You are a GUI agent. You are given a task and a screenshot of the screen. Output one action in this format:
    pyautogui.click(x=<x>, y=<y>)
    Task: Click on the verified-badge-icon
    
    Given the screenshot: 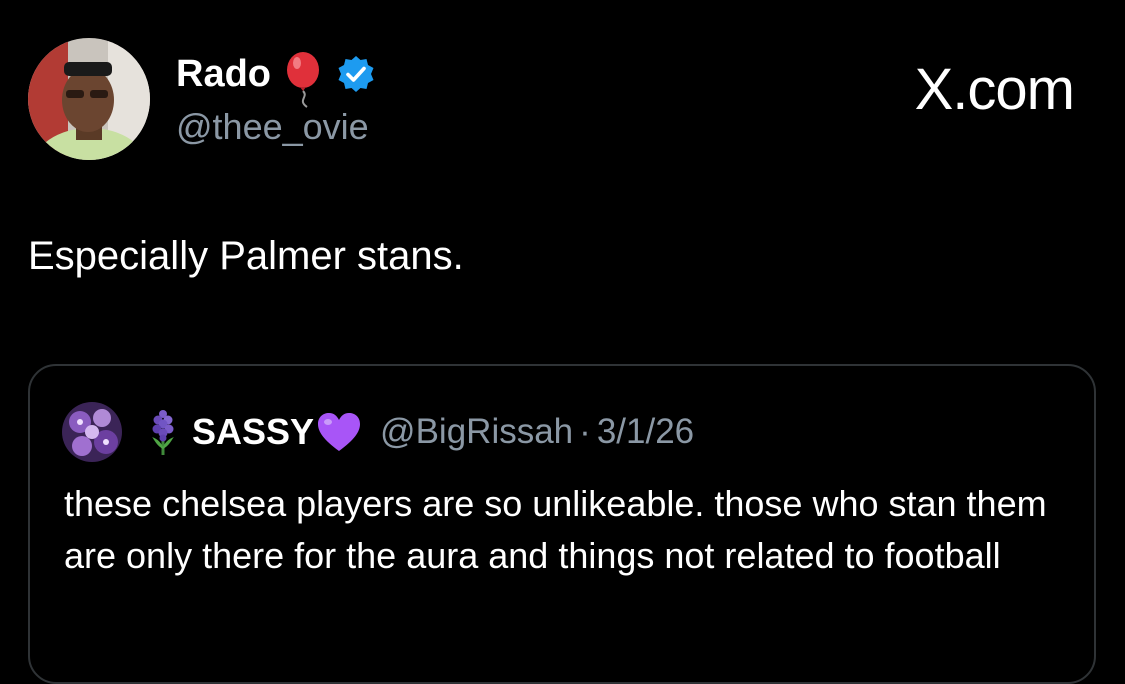 What is the action you would take?
    pyautogui.click(x=356, y=74)
    